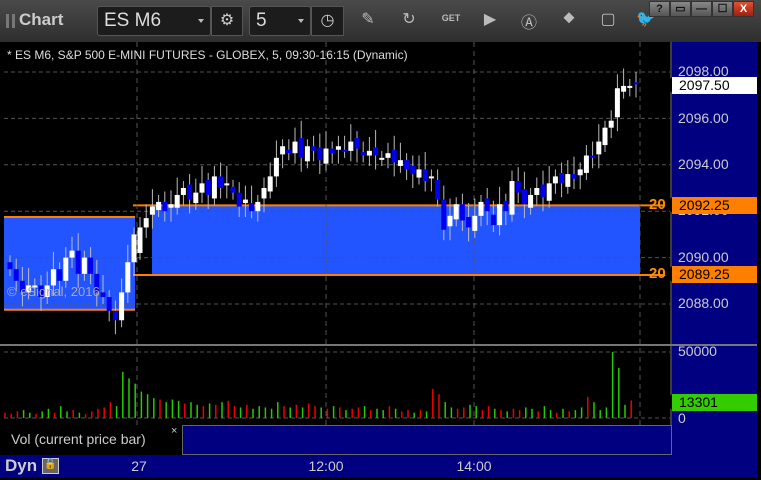 The image size is (761, 480). Describe the element at coordinates (710, 402) in the screenshot. I see `last-volume-tag: 13301` at that location.